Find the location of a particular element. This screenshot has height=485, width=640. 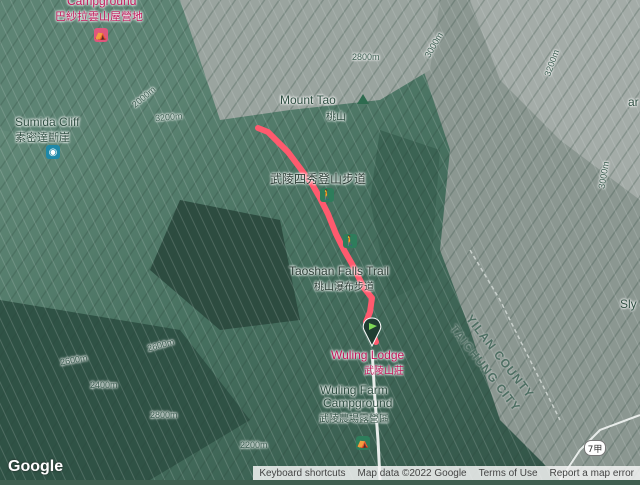

sumida-cliff-label: Sumida Cliff is located at coordinates (47, 122).